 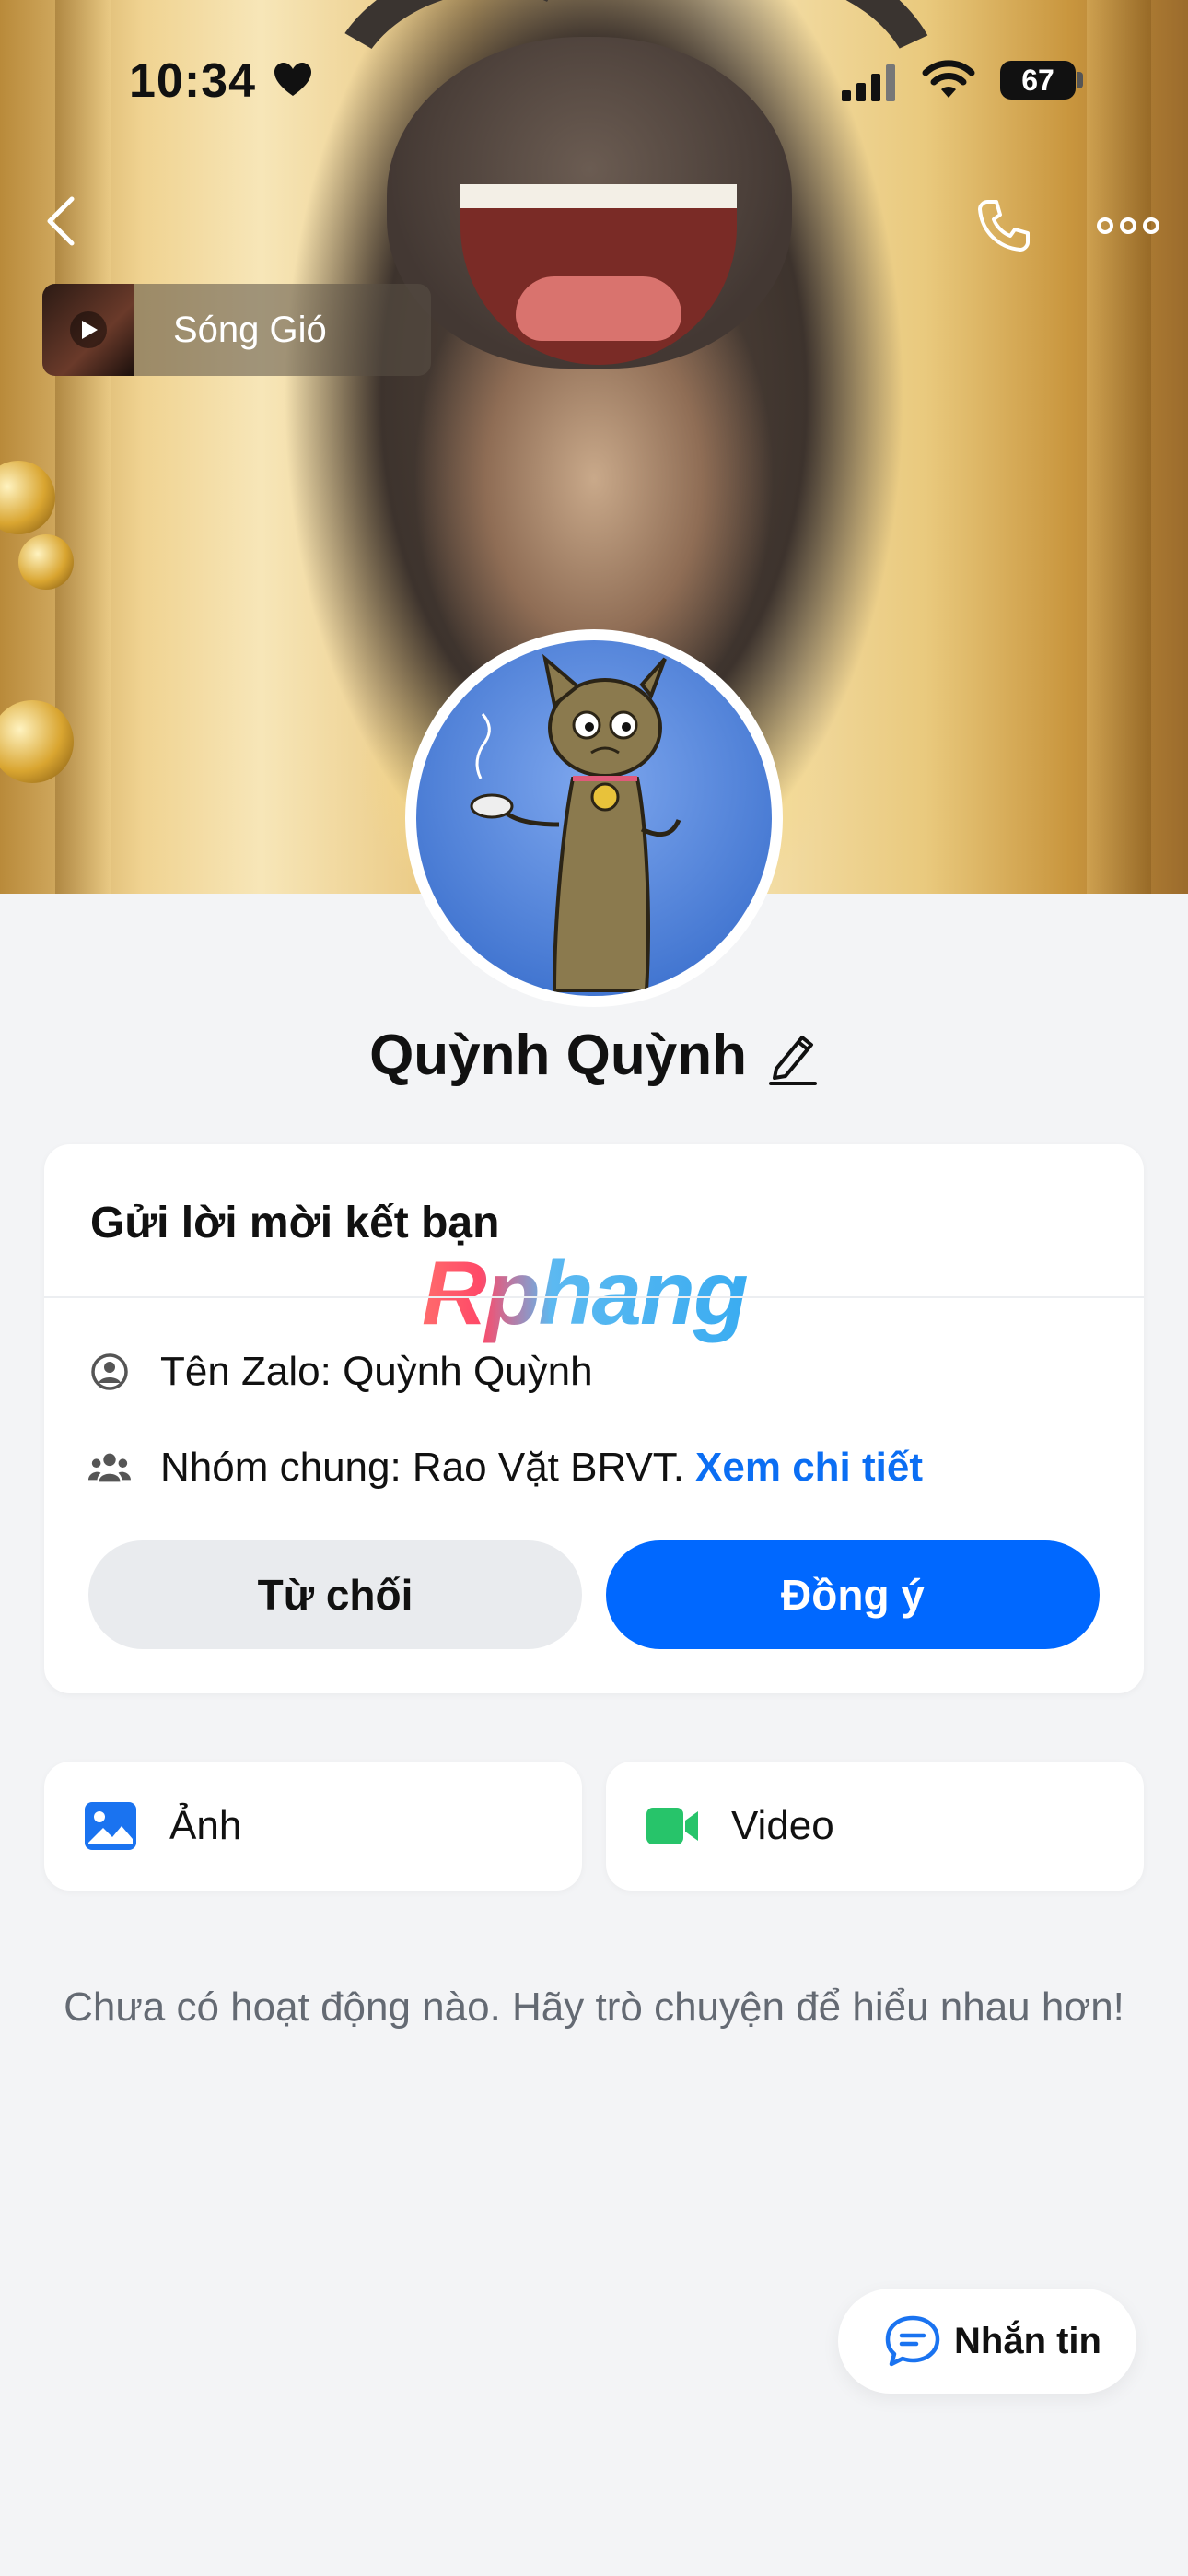 I want to click on play-icon, so click(x=90, y=330).